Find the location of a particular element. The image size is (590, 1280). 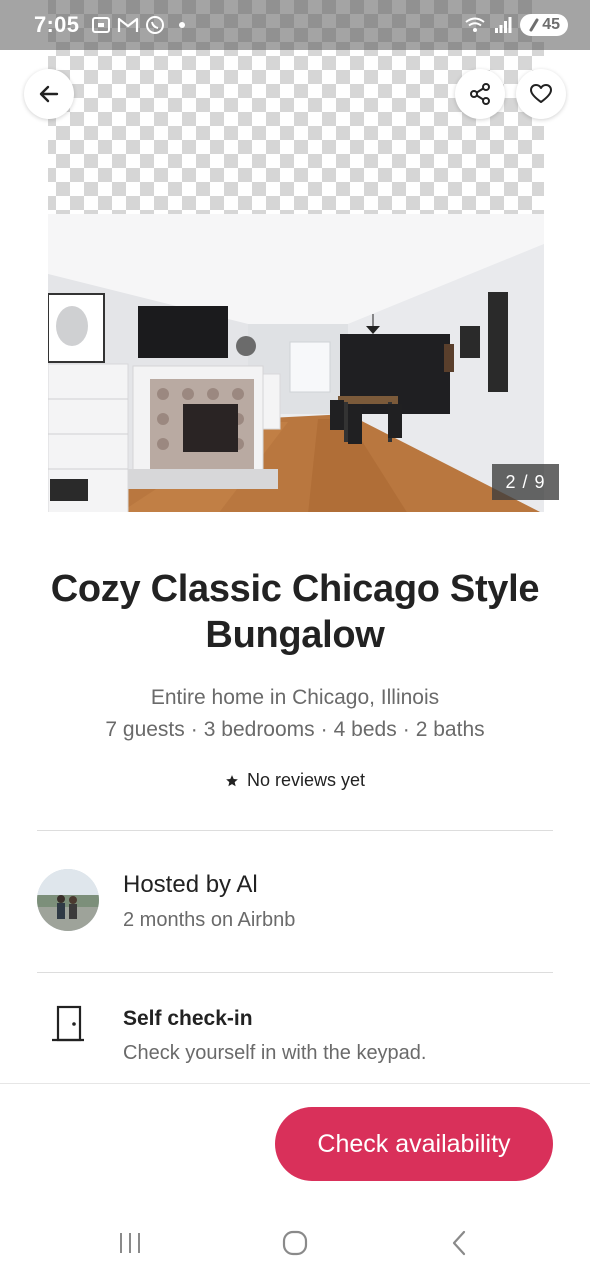

reviews-text: No reviews yet is located at coordinates (306, 780).